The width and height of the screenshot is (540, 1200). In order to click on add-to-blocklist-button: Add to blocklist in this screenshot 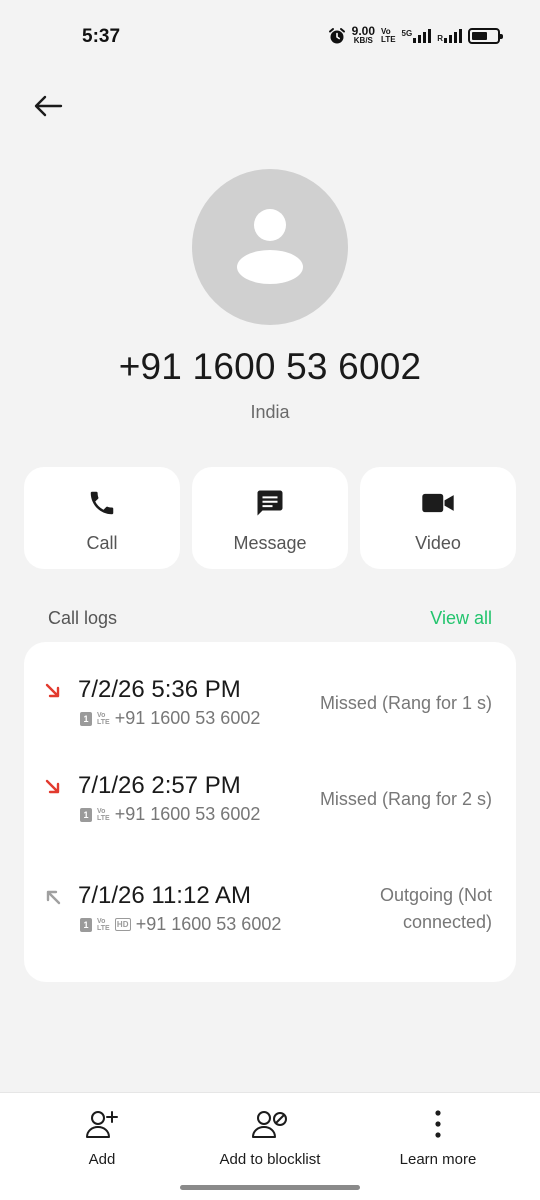, I will do `click(270, 1137)`.